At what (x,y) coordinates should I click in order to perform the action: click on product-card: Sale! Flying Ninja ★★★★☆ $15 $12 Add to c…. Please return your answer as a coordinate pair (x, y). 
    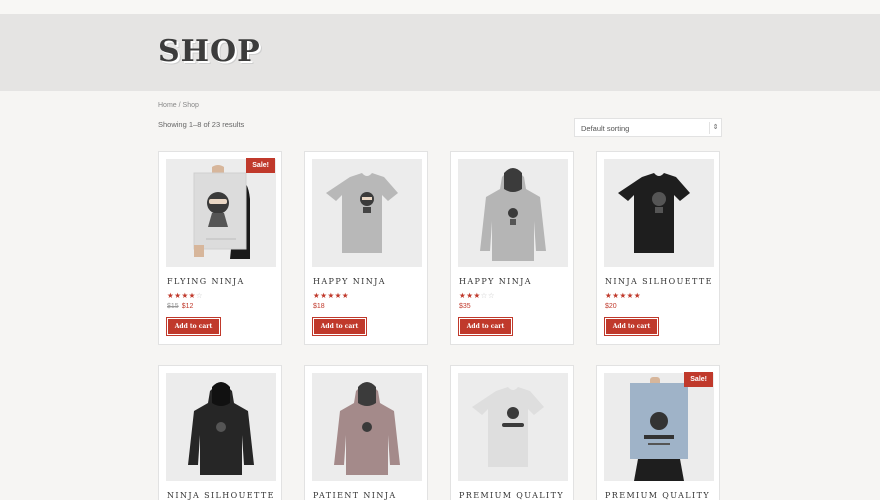
    Looking at the image, I should click on (220, 248).